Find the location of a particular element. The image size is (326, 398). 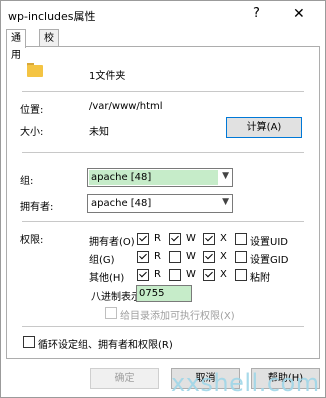

setuid-checkbox is located at coordinates (241, 239).